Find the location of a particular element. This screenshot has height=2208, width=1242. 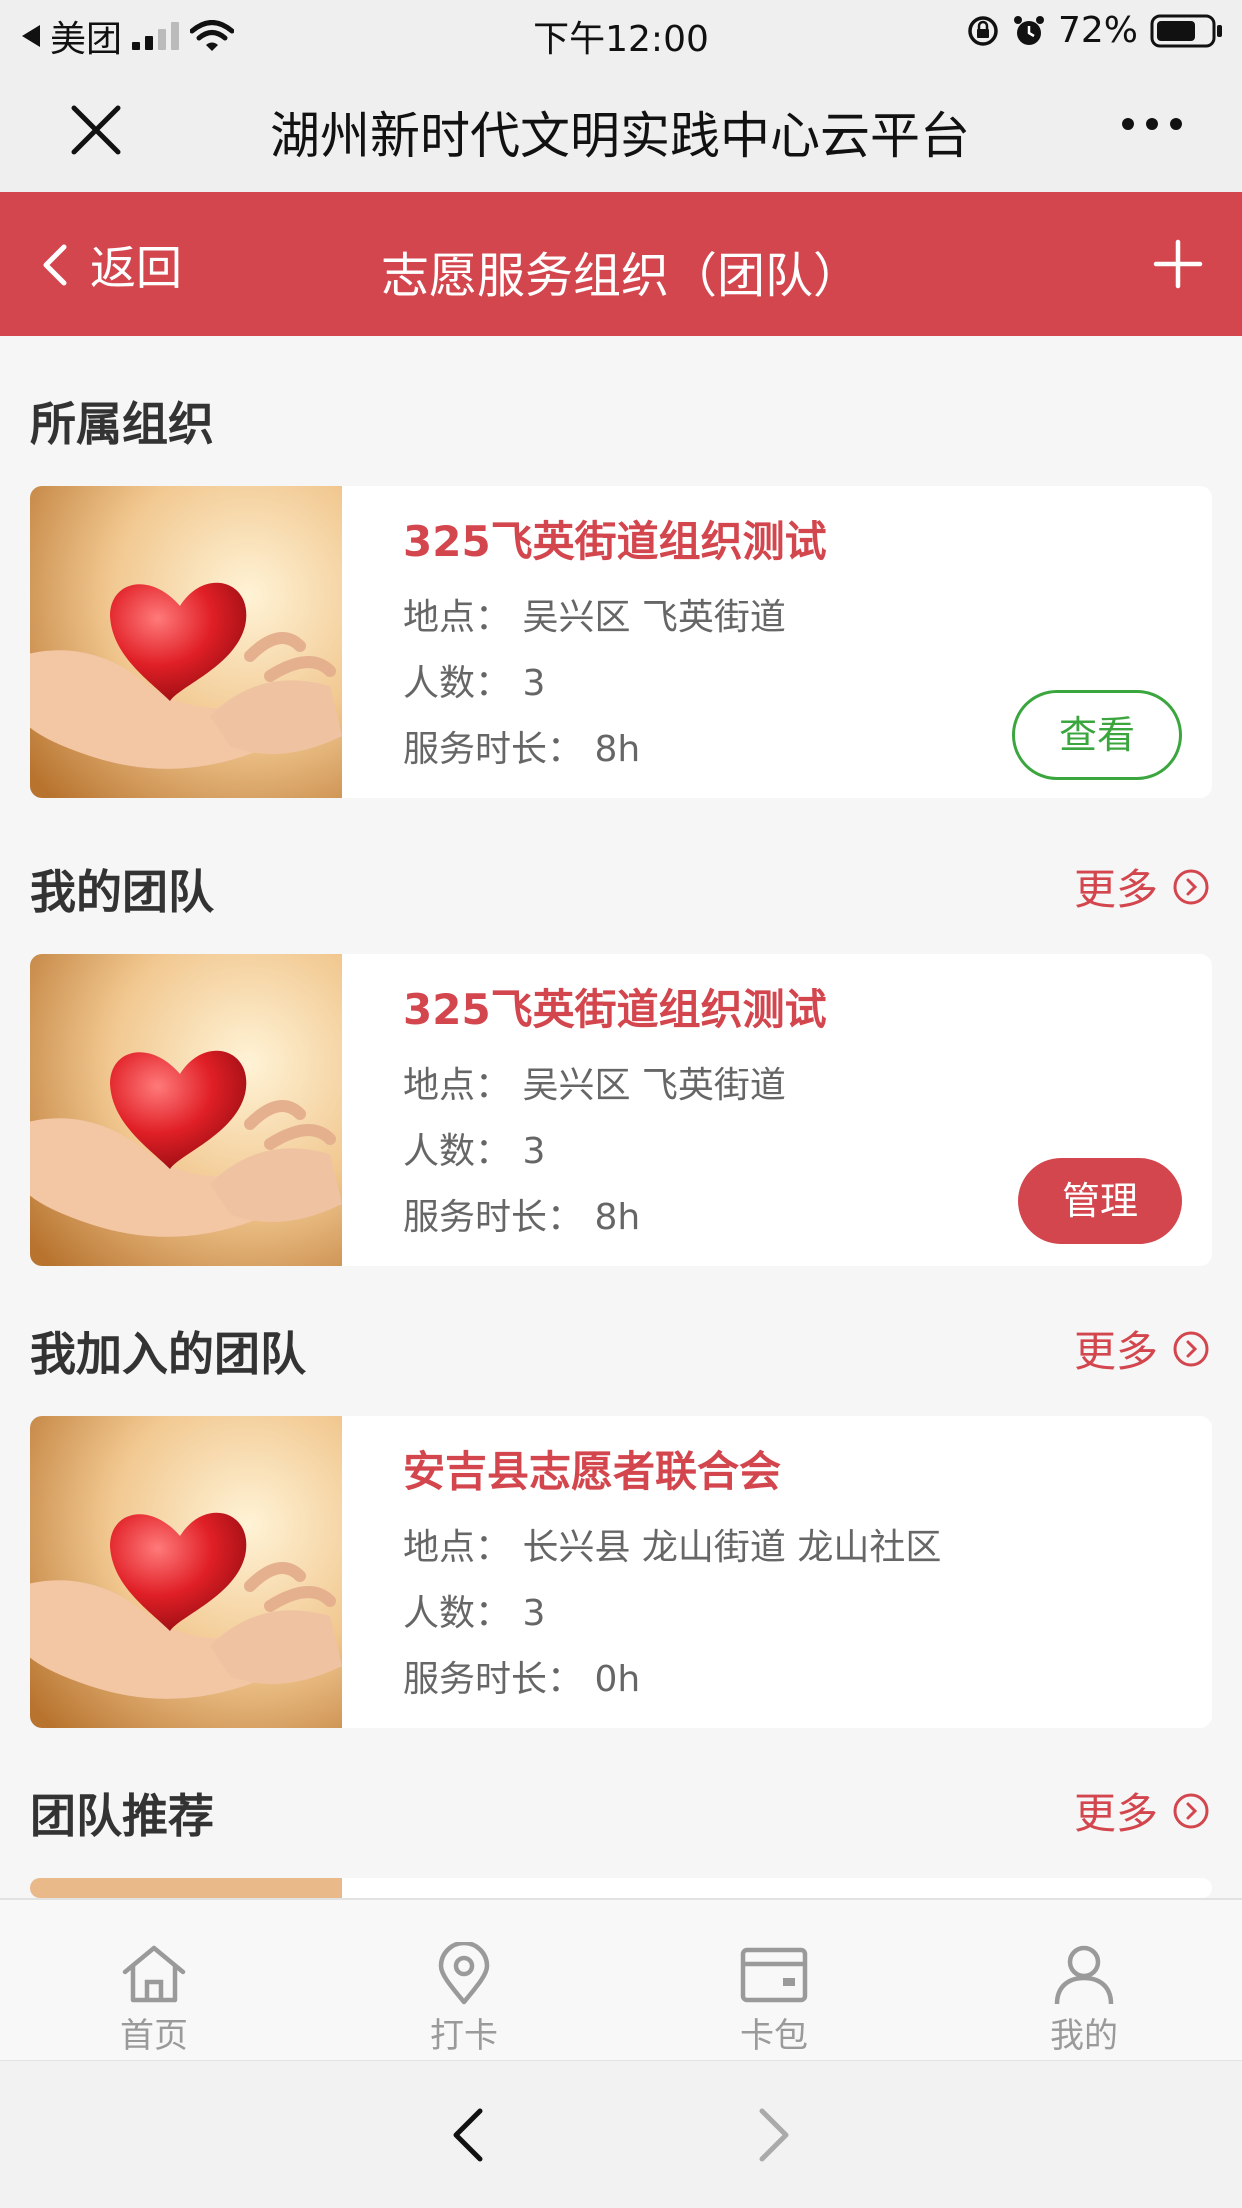

recommended-card-partial is located at coordinates (621, 1888).